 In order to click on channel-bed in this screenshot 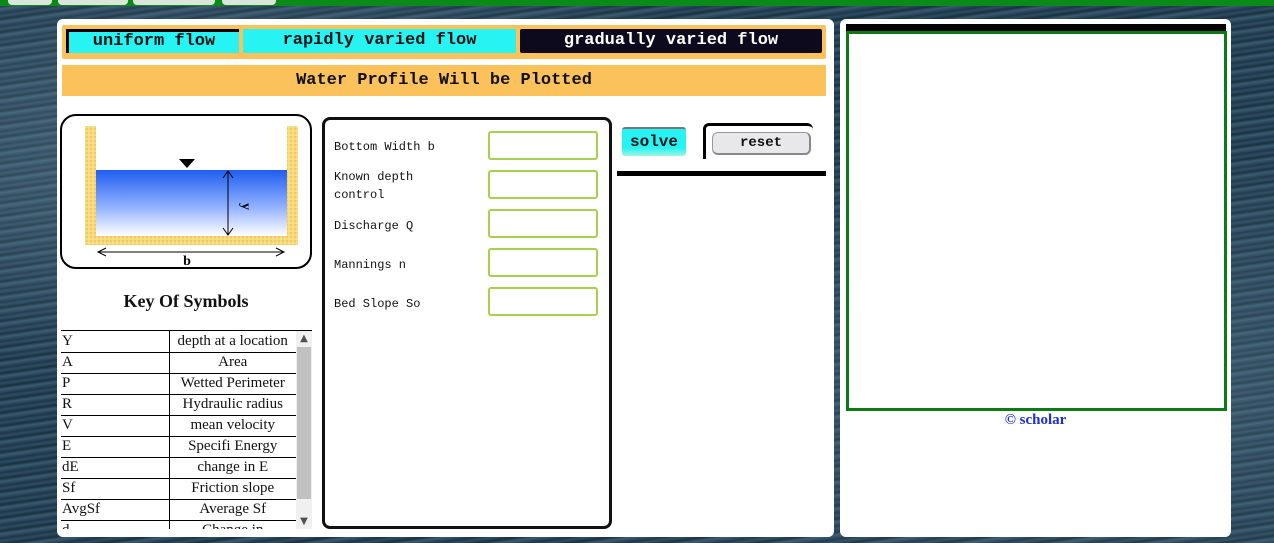, I will do `click(191, 240)`.